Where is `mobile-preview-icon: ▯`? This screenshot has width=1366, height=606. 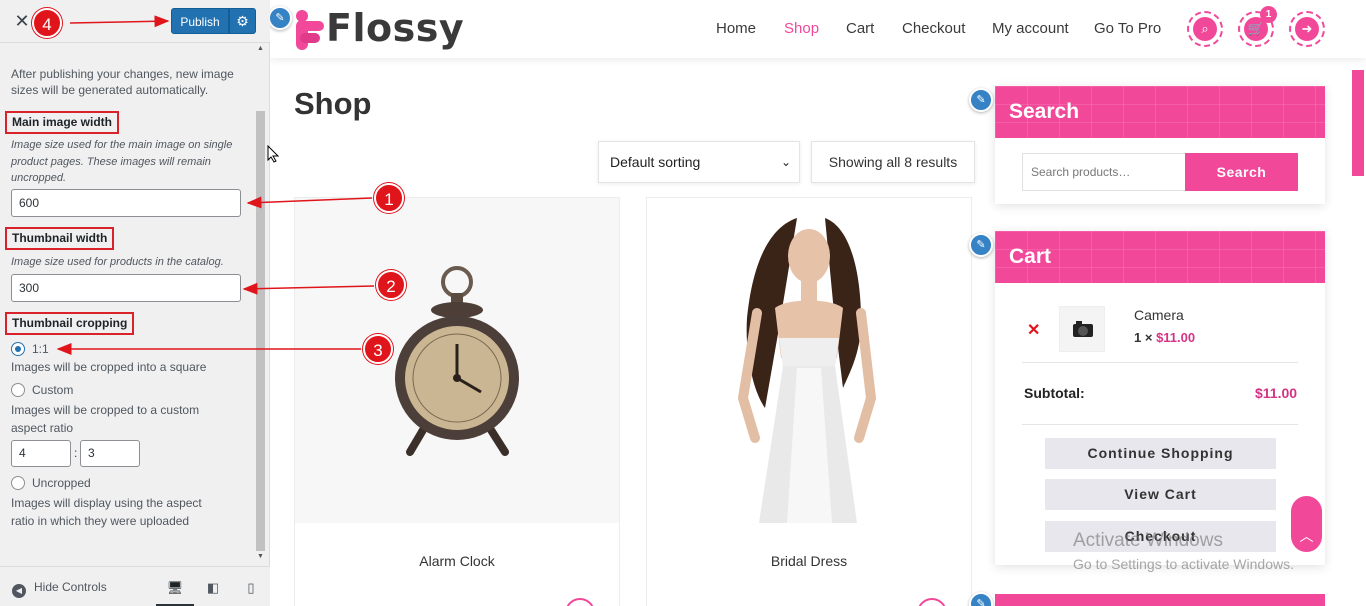
mobile-preview-icon: ▯ is located at coordinates (251, 589).